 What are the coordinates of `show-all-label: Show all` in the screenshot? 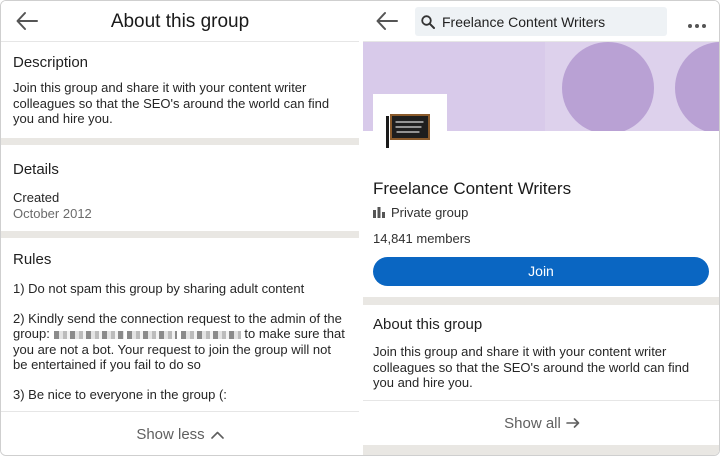 It's located at (532, 423).